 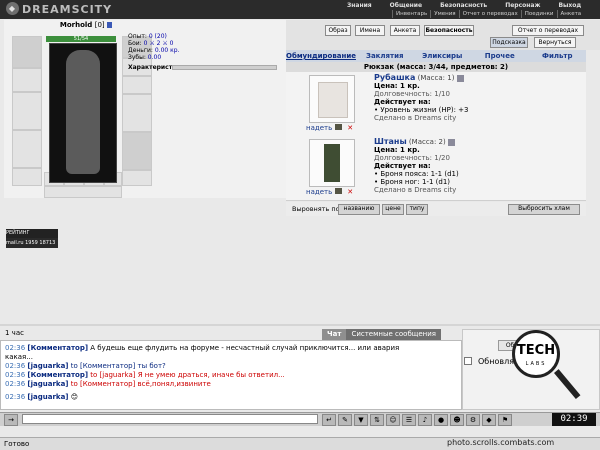 What do you see at coordinates (394, 77) in the screenshot?
I see `item-name: Рубашка` at bounding box center [394, 77].